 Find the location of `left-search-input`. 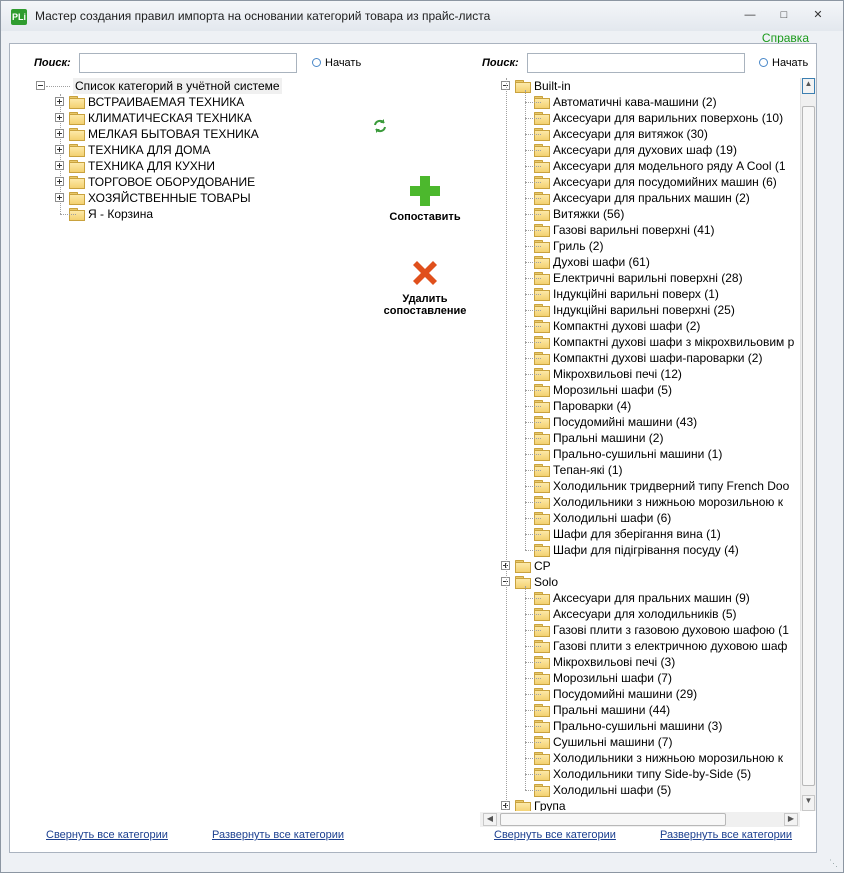

left-search-input is located at coordinates (188, 63).